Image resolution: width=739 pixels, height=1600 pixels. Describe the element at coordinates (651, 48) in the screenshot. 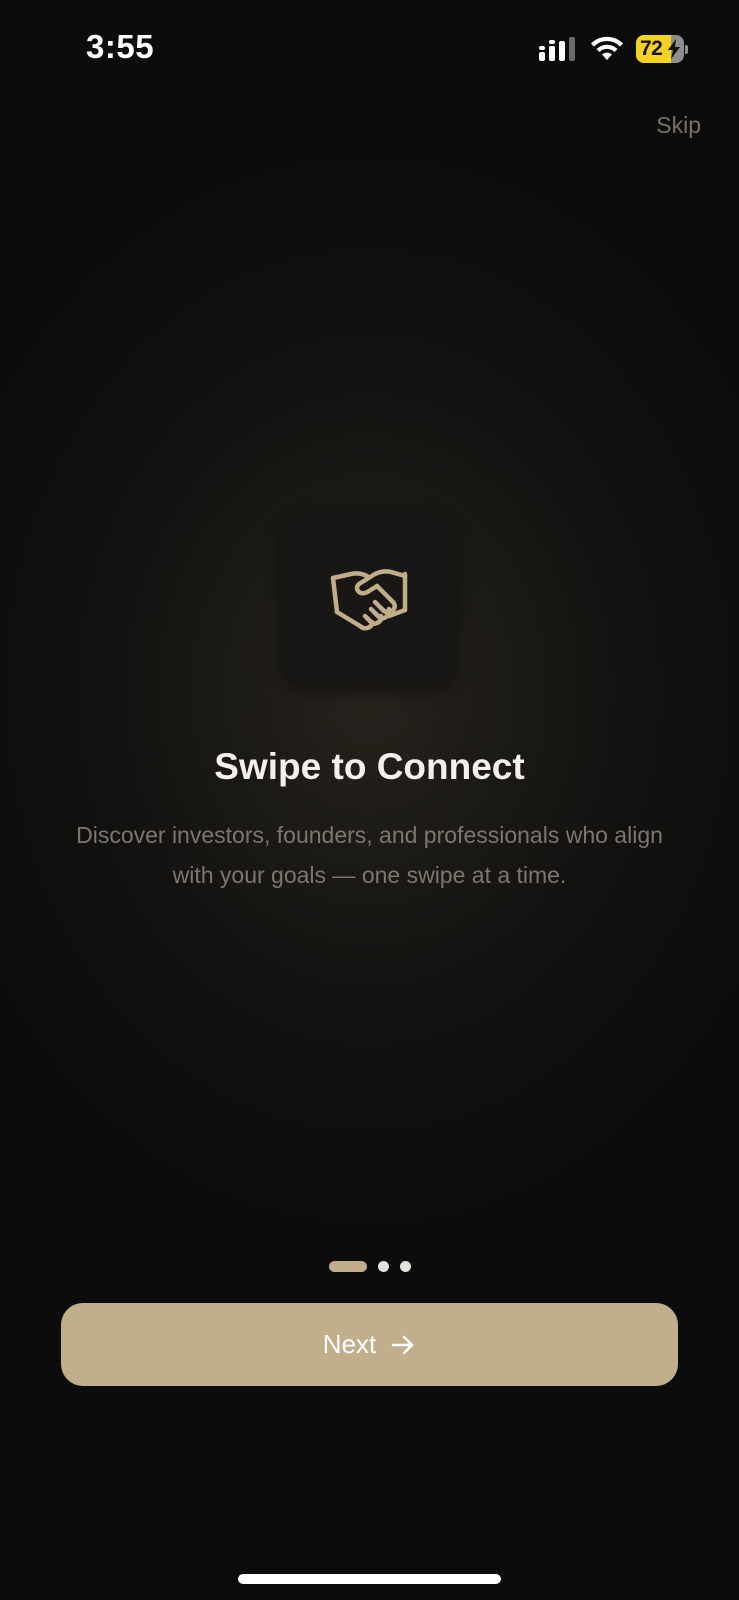

I see `battery-level: 72` at that location.